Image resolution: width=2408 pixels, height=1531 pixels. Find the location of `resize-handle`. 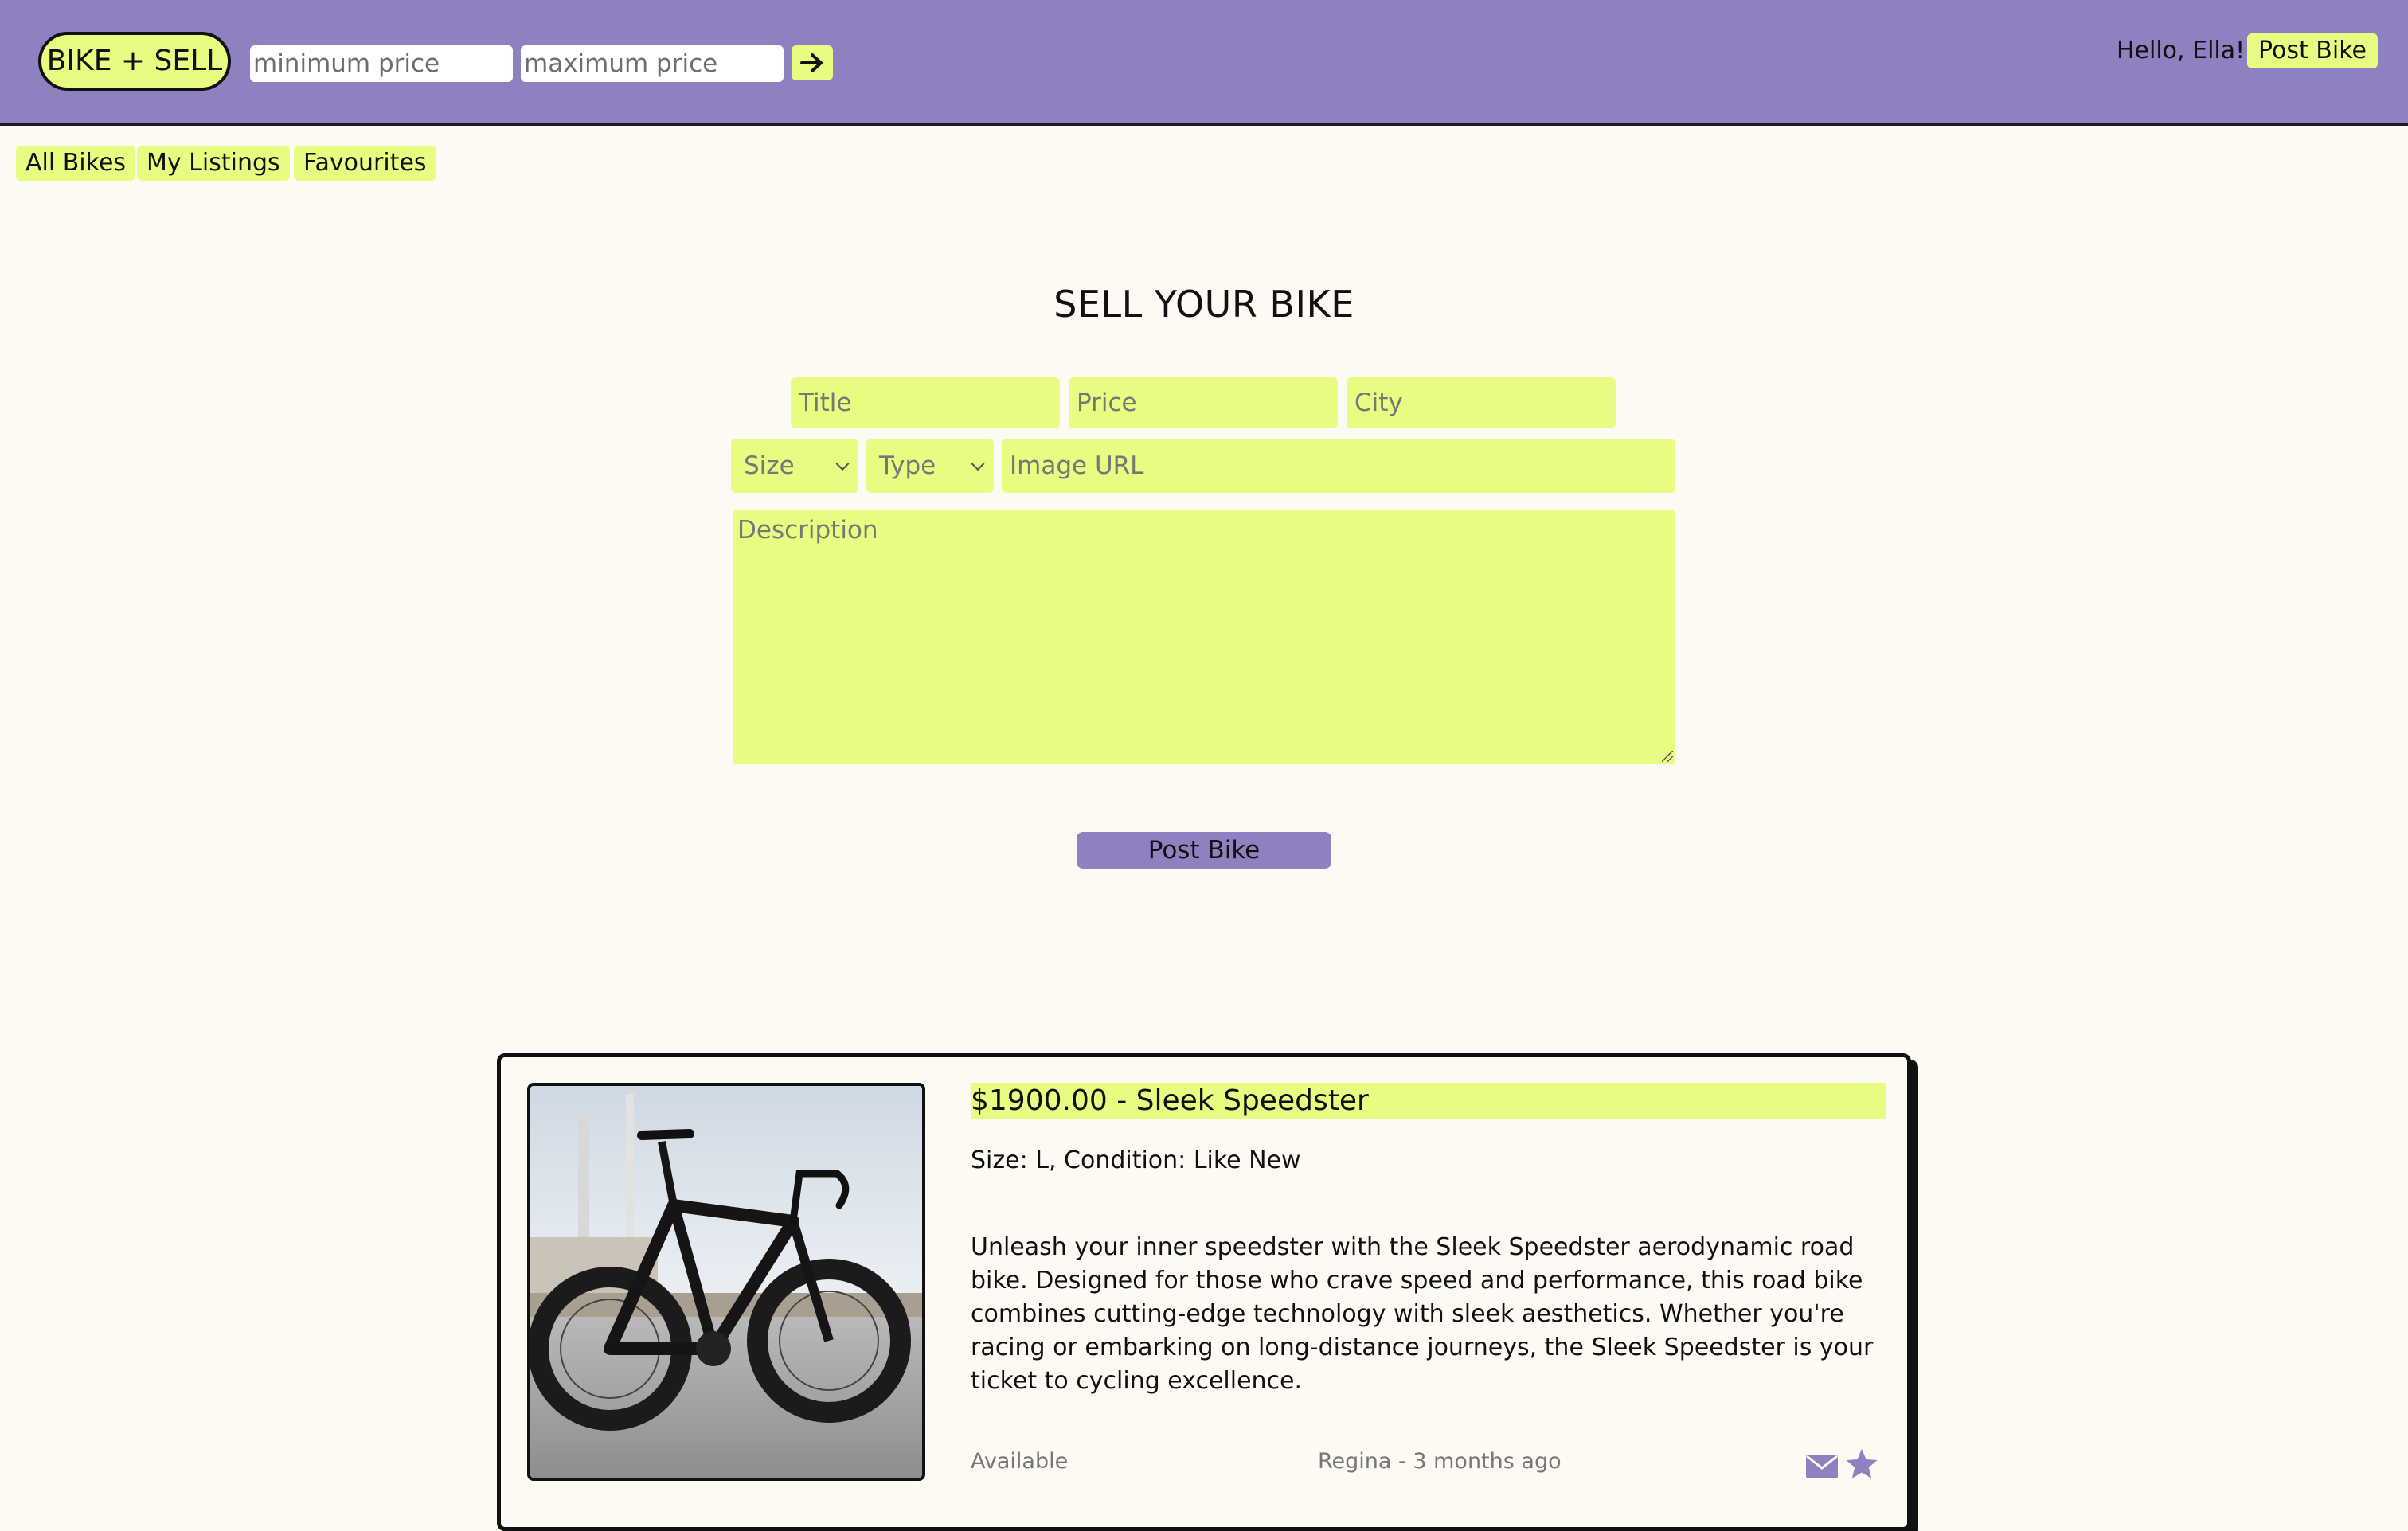

resize-handle is located at coordinates (1668, 756).